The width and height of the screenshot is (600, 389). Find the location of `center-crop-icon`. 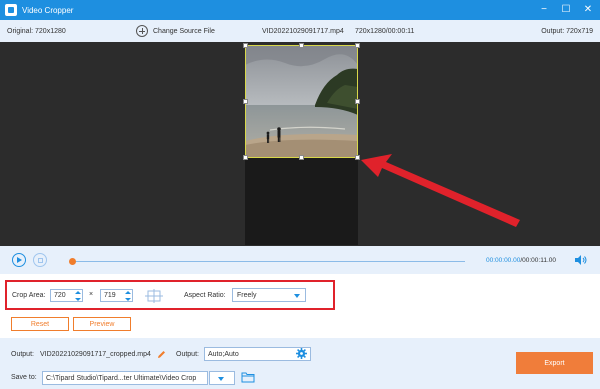

center-crop-icon is located at coordinates (154, 296).